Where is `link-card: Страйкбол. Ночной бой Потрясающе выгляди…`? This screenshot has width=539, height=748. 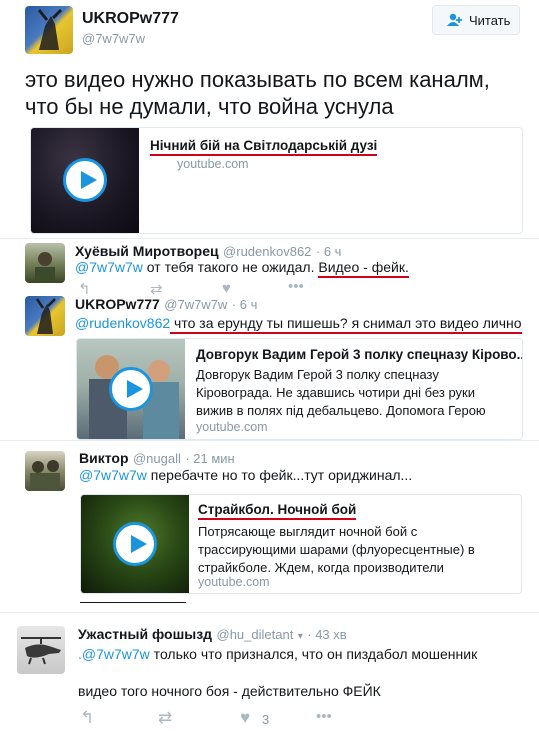
link-card: Страйкбол. Ночной бой Потрясающе выгляди… is located at coordinates (301, 544).